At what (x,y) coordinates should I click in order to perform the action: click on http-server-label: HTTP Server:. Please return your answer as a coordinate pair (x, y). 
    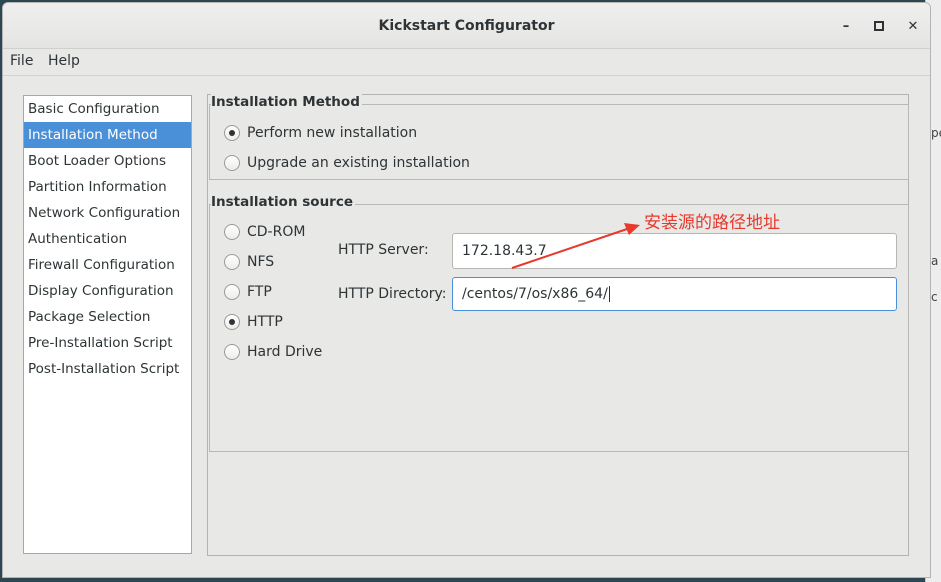
    Looking at the image, I should click on (383, 250).